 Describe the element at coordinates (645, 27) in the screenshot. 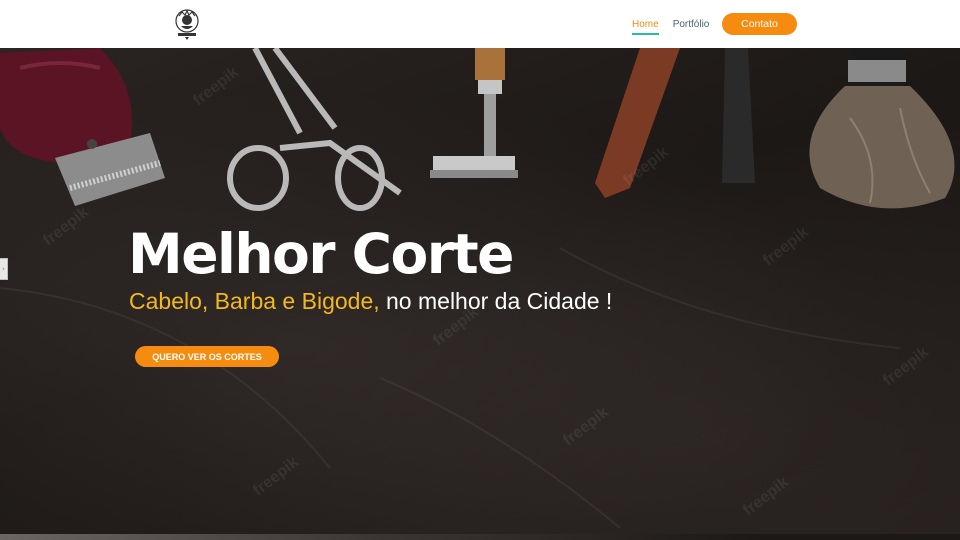

I see `nav-home: Home` at that location.